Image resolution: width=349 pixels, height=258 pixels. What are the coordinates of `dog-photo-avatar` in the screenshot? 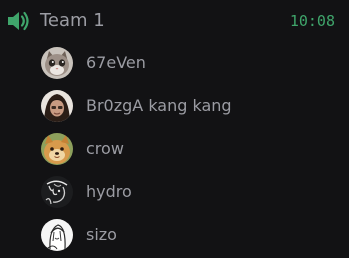 It's located at (57, 149).